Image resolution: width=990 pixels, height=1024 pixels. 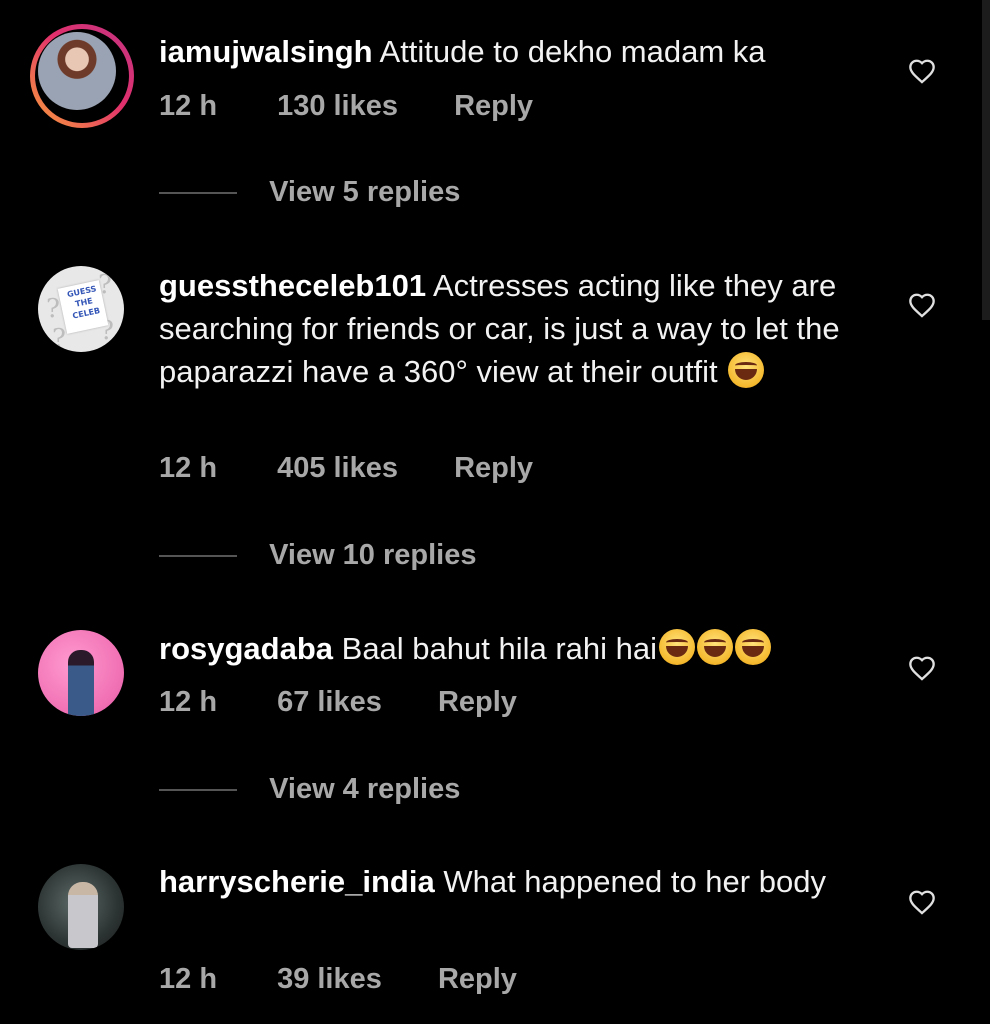 I want to click on comment-meta: 12 h 39 likes Reply, so click(x=338, y=979).